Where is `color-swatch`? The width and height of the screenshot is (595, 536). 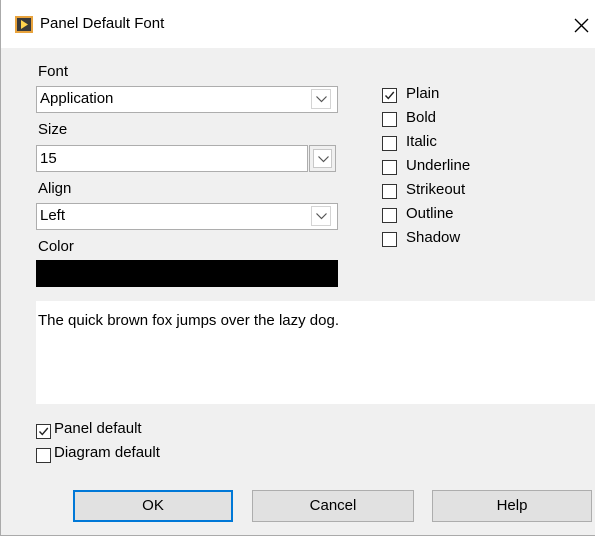 color-swatch is located at coordinates (187, 273).